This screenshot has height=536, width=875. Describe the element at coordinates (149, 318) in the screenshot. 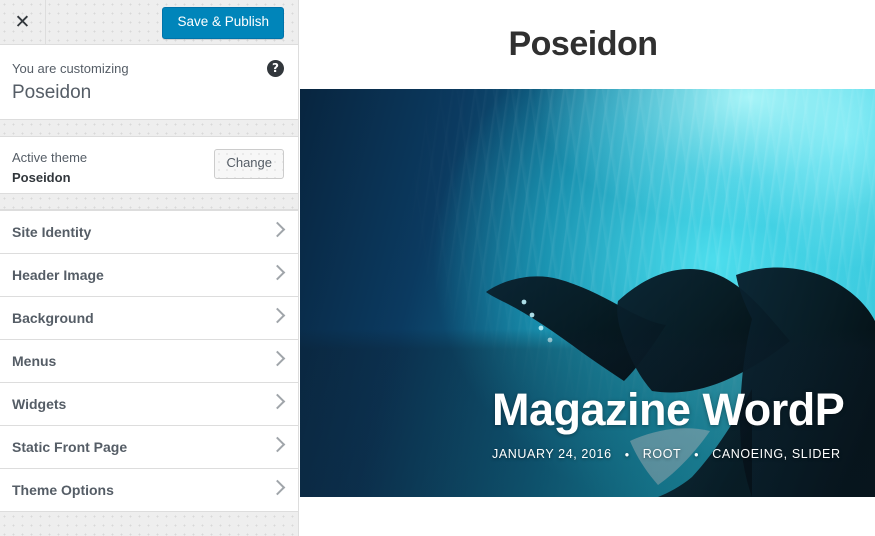

I see `sidebar-item-background: Background` at that location.